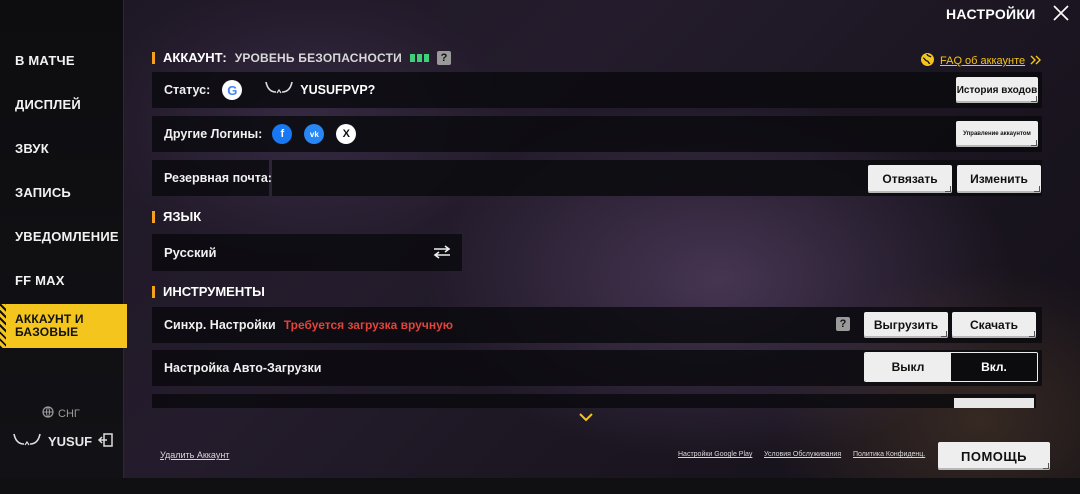  I want to click on other-logins-row: Другие Логины: f vk X, so click(597, 134).